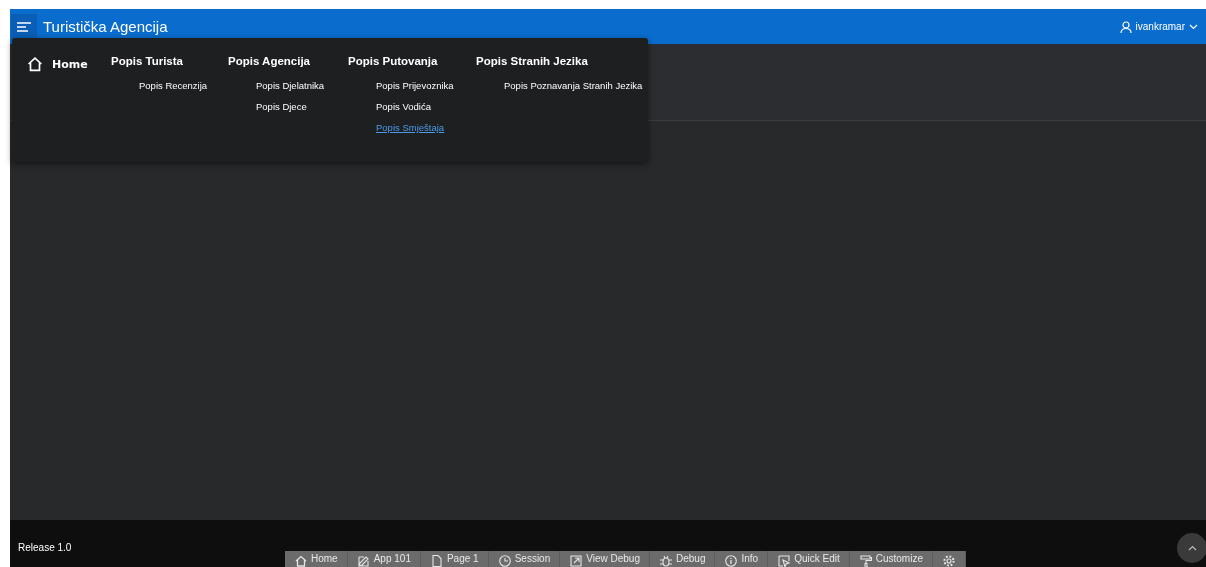 The image size is (1206, 567). Describe the element at coordinates (169, 61) in the screenshot. I see `menu-heading-link: Popis Turista` at that location.